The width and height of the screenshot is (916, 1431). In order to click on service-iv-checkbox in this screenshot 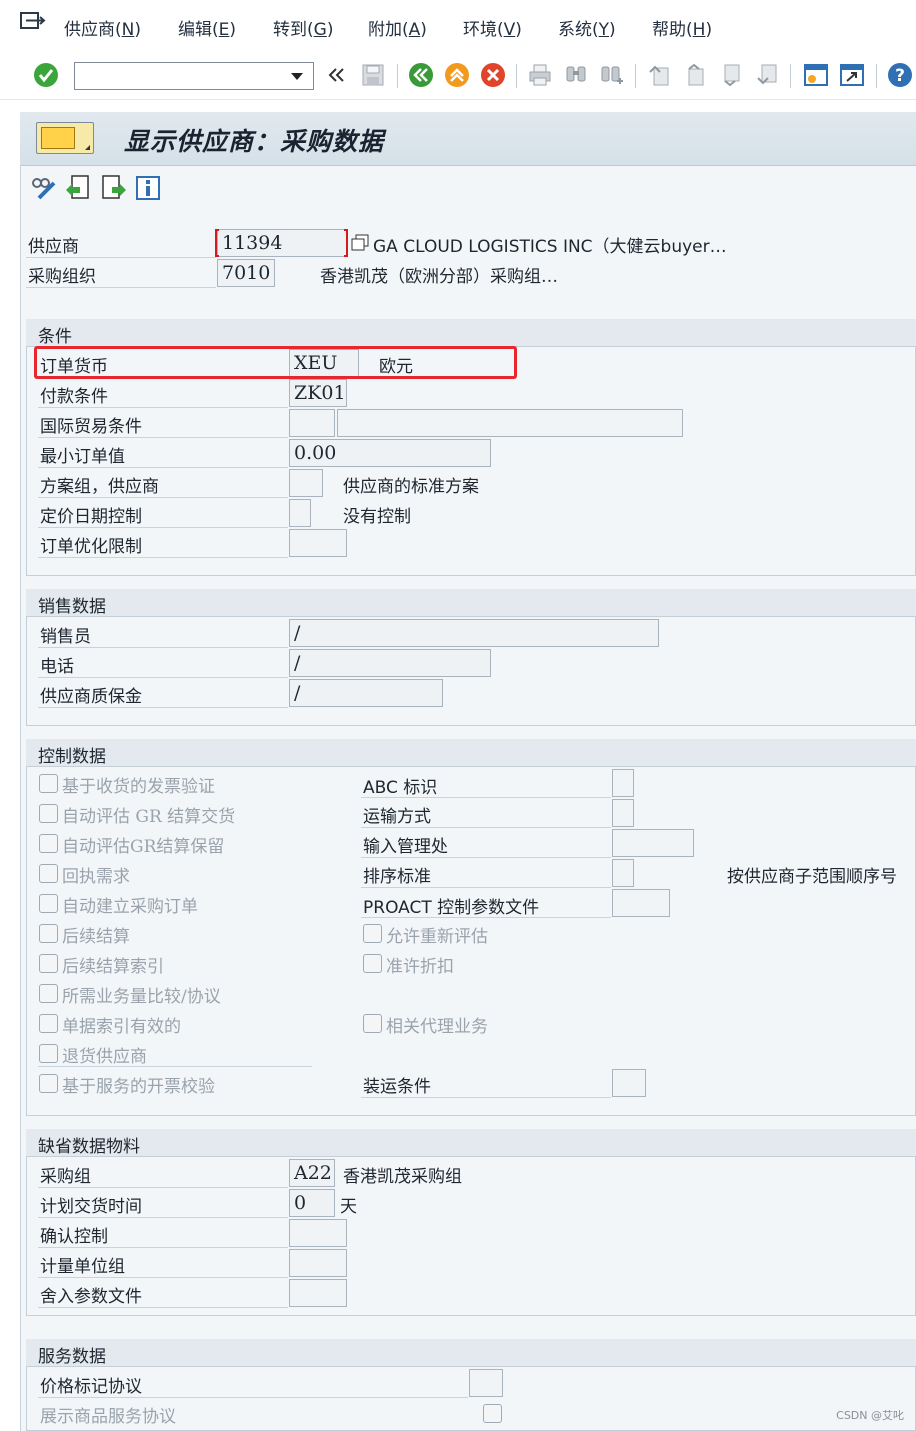, I will do `click(48, 1083)`.